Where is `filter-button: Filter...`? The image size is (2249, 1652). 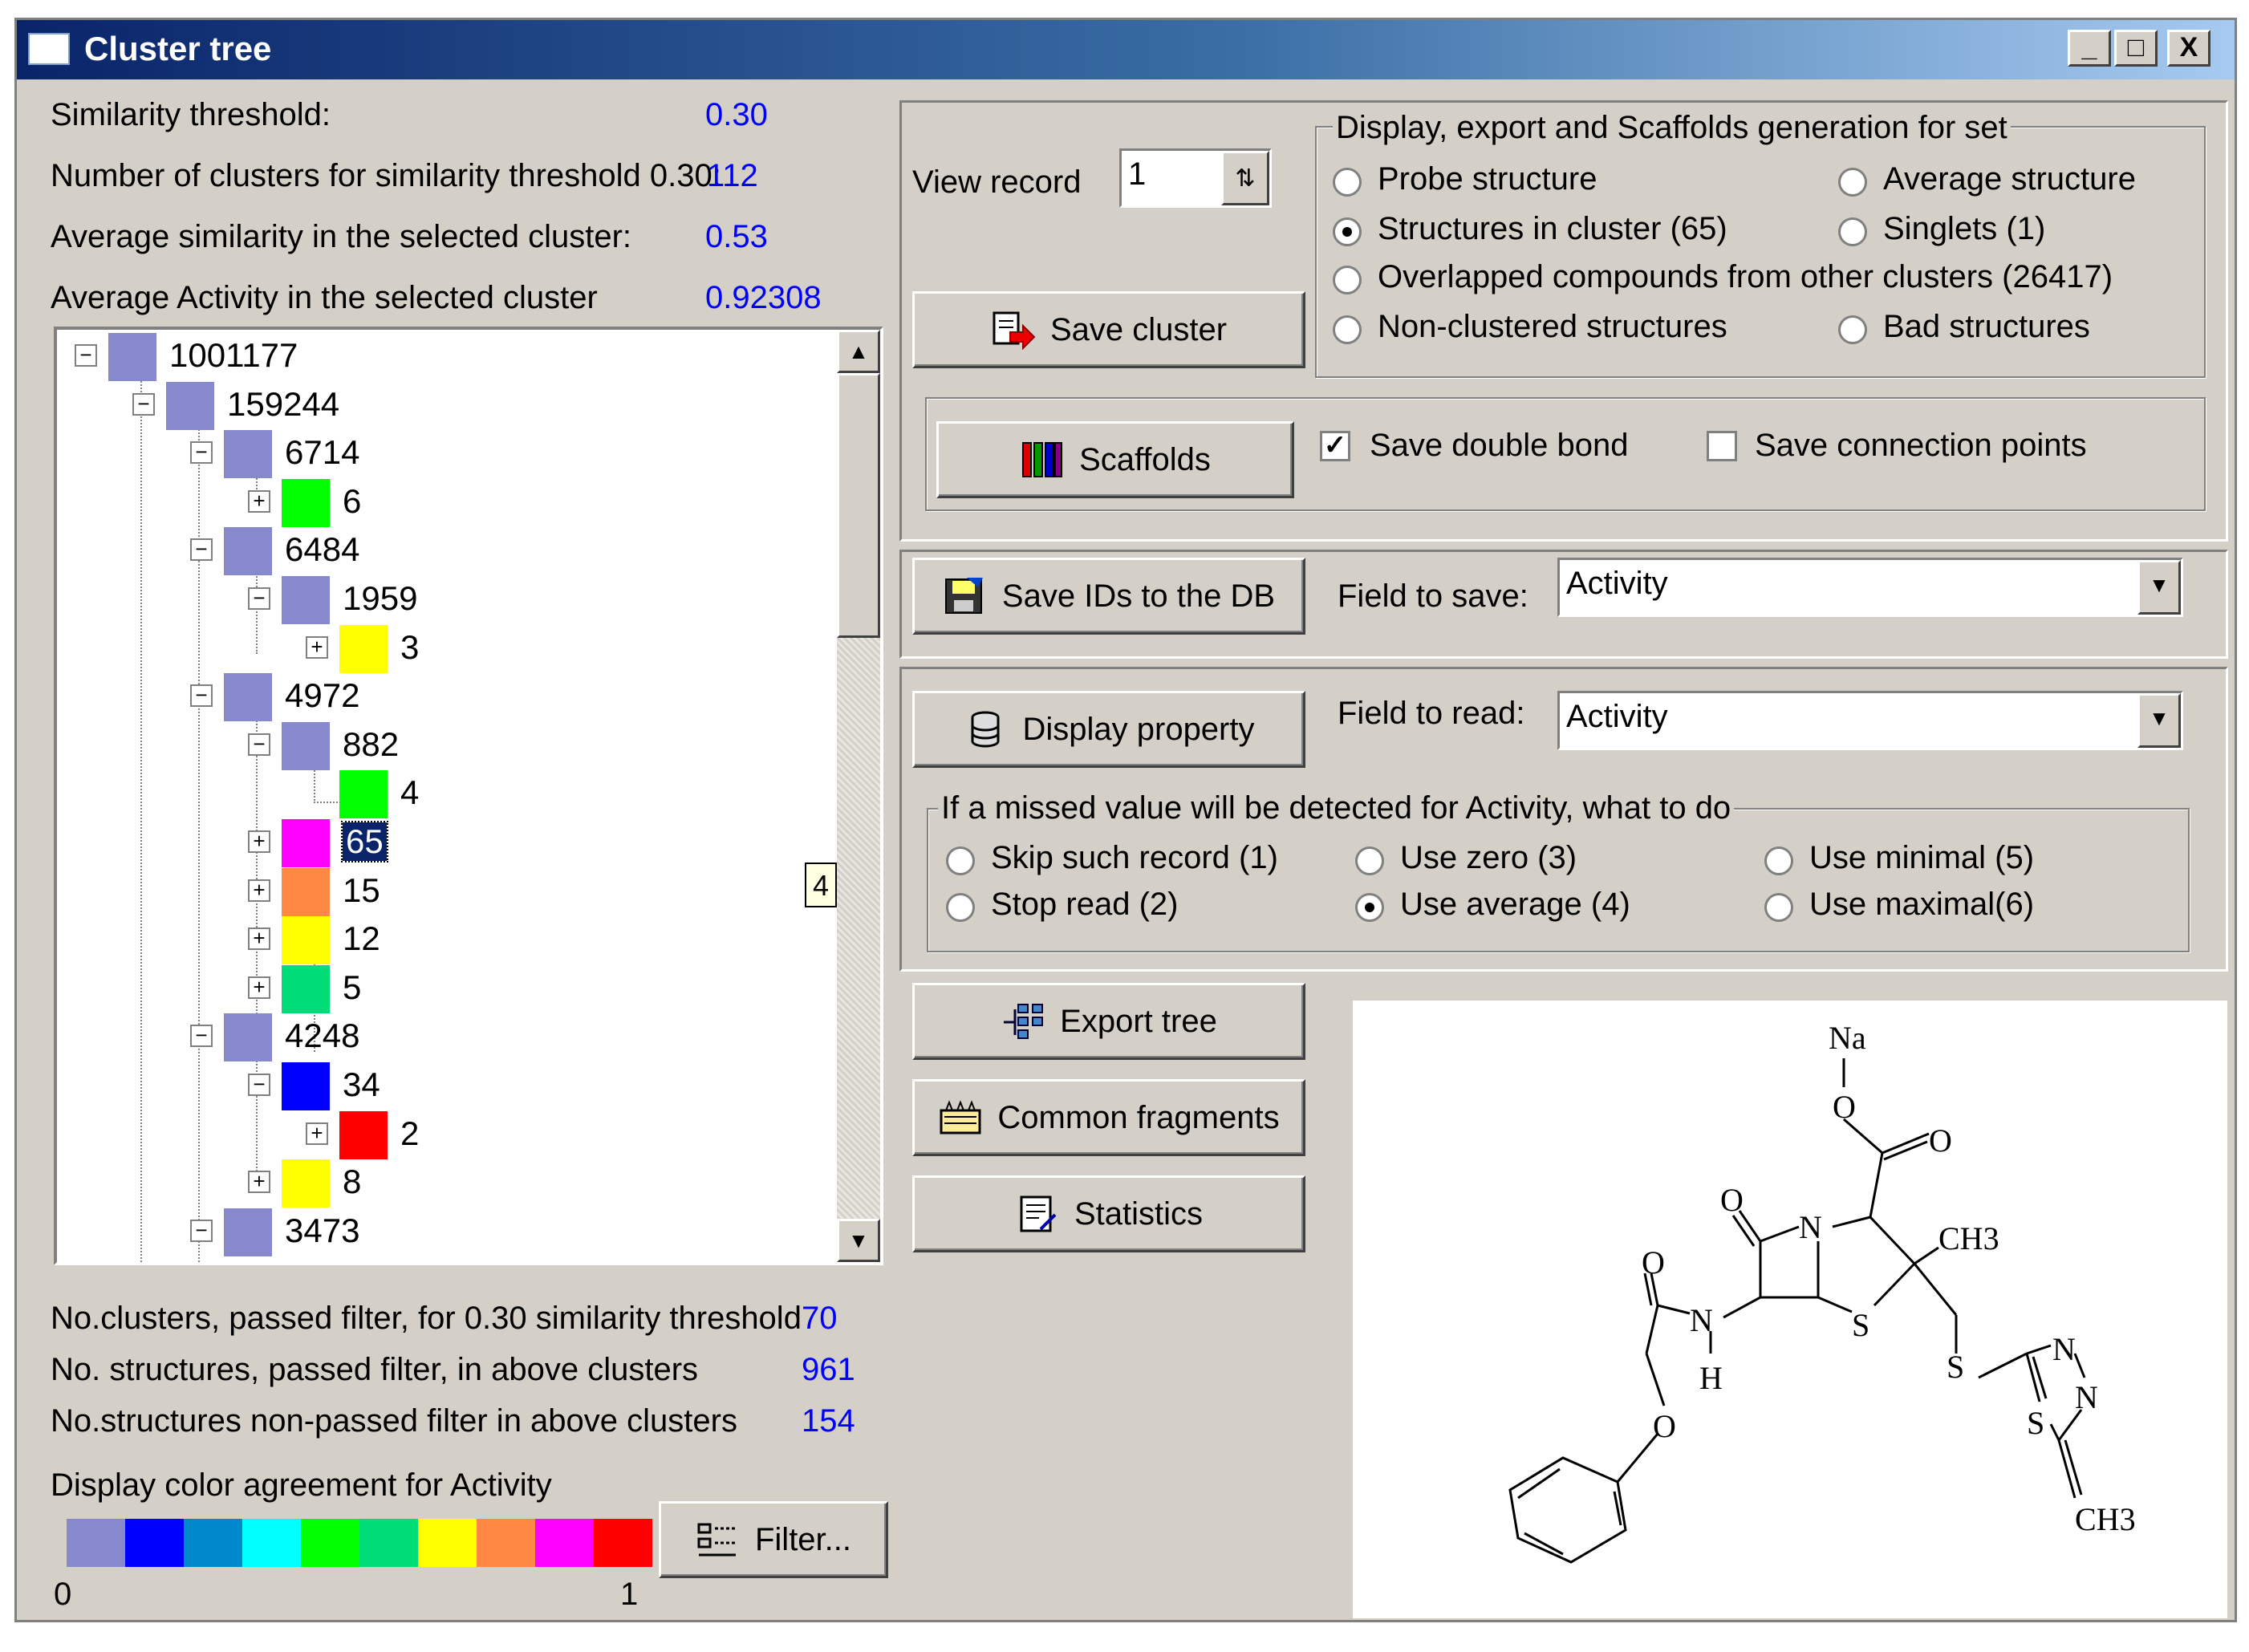 filter-button: Filter... is located at coordinates (774, 1539).